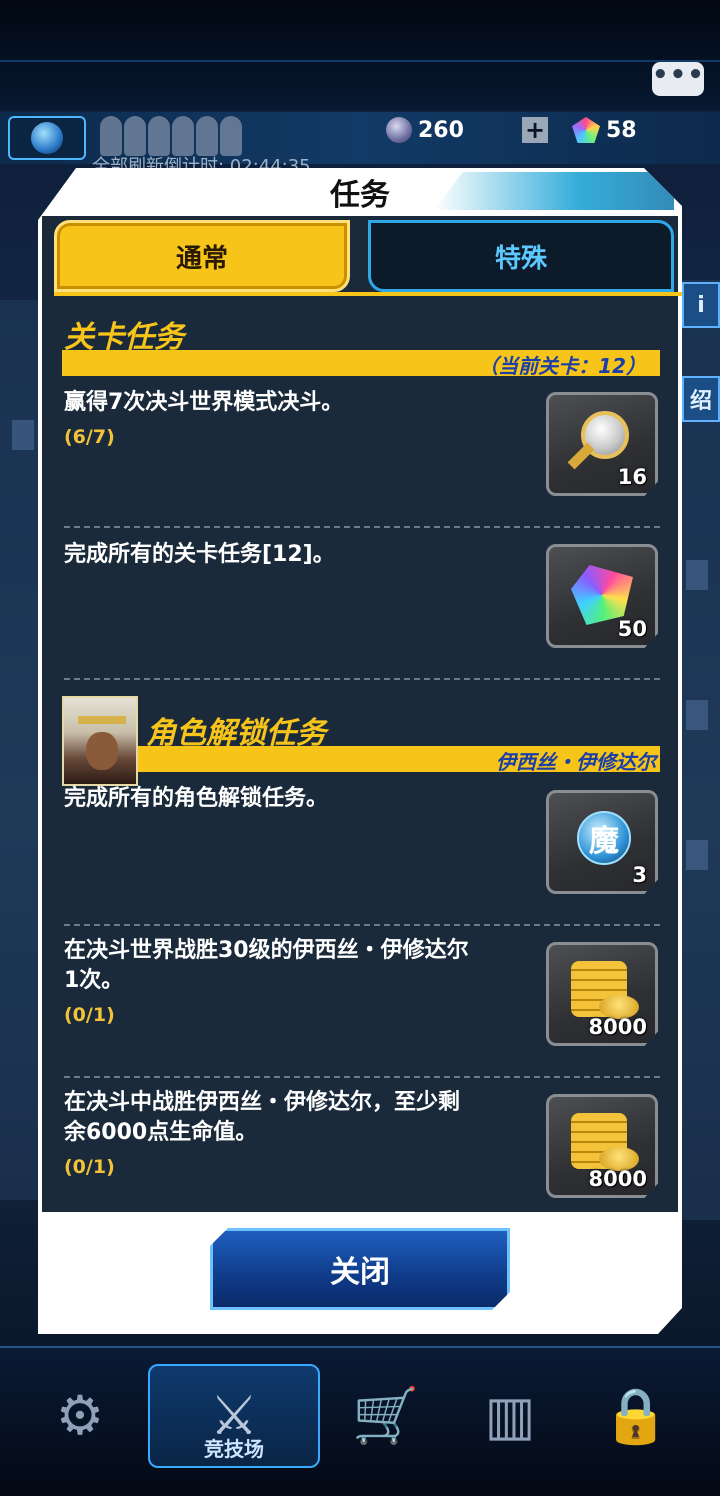 This screenshot has width=720, height=1496. Describe the element at coordinates (604, 838) in the screenshot. I see `orb-icon: 魔` at that location.